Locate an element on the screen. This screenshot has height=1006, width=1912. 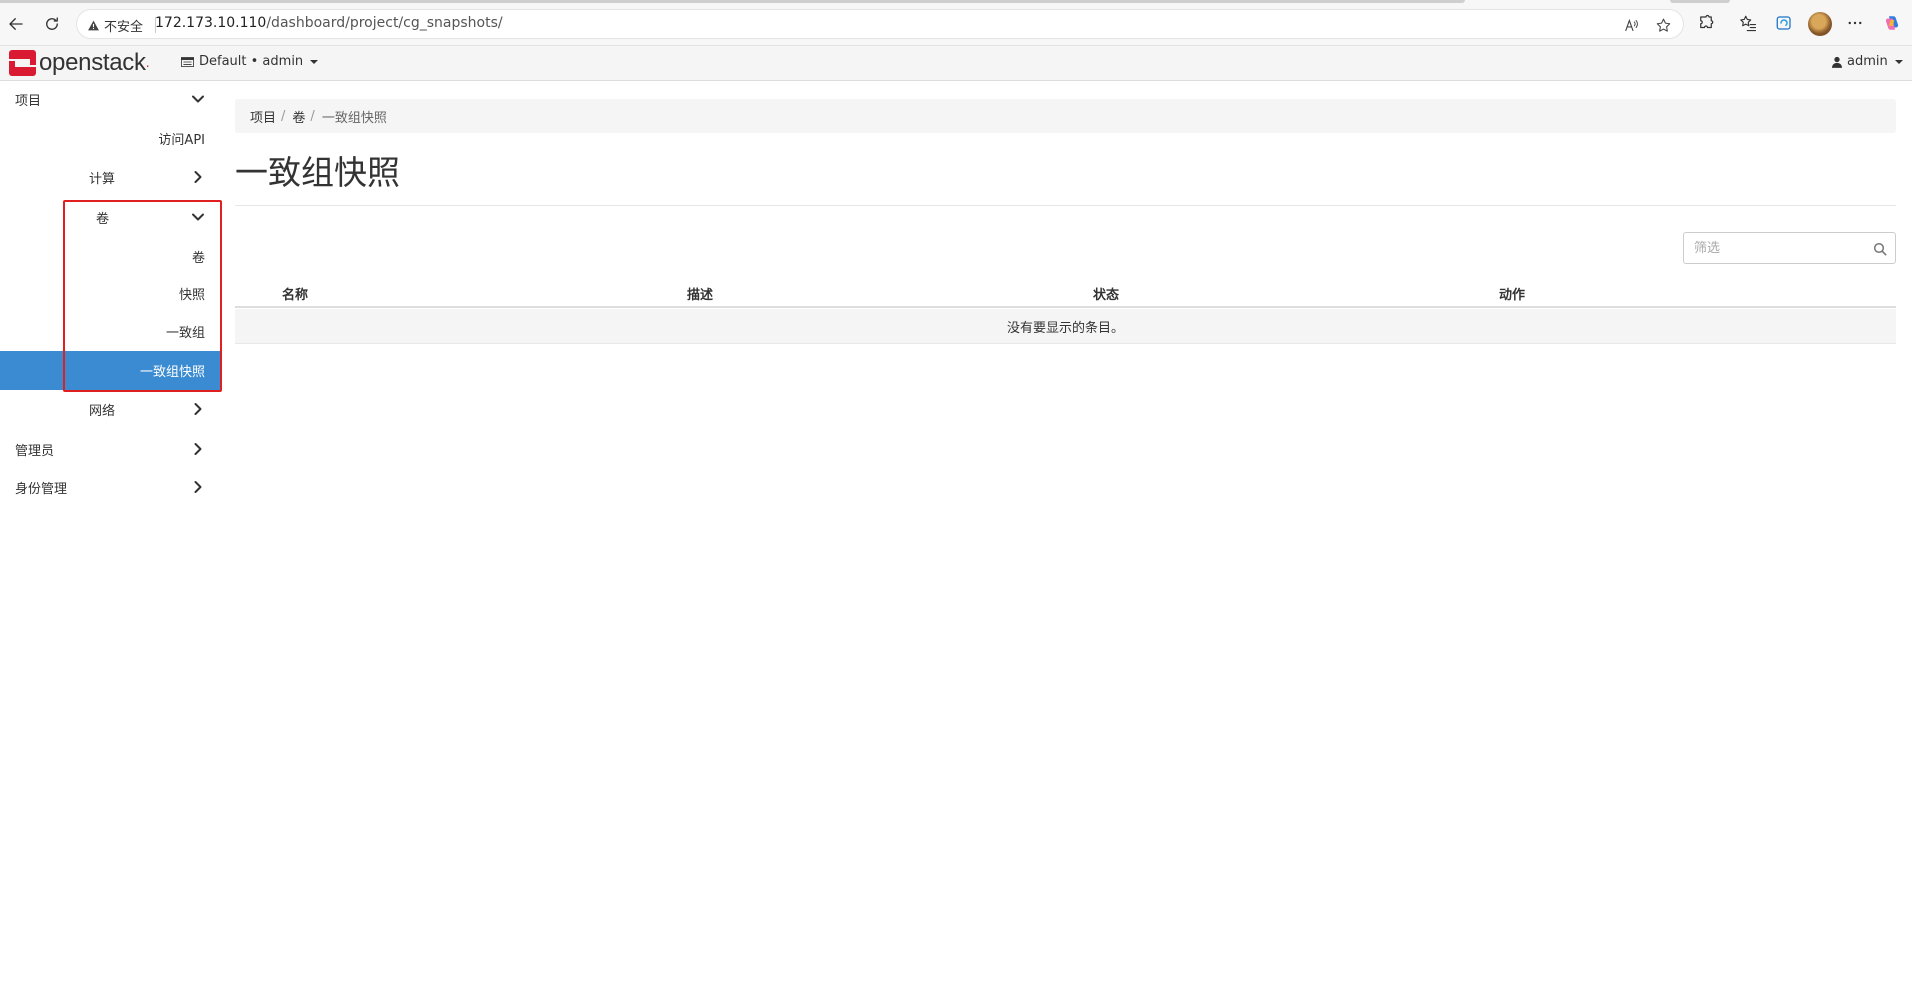
read-aloud-icon is located at coordinates (1631, 24).